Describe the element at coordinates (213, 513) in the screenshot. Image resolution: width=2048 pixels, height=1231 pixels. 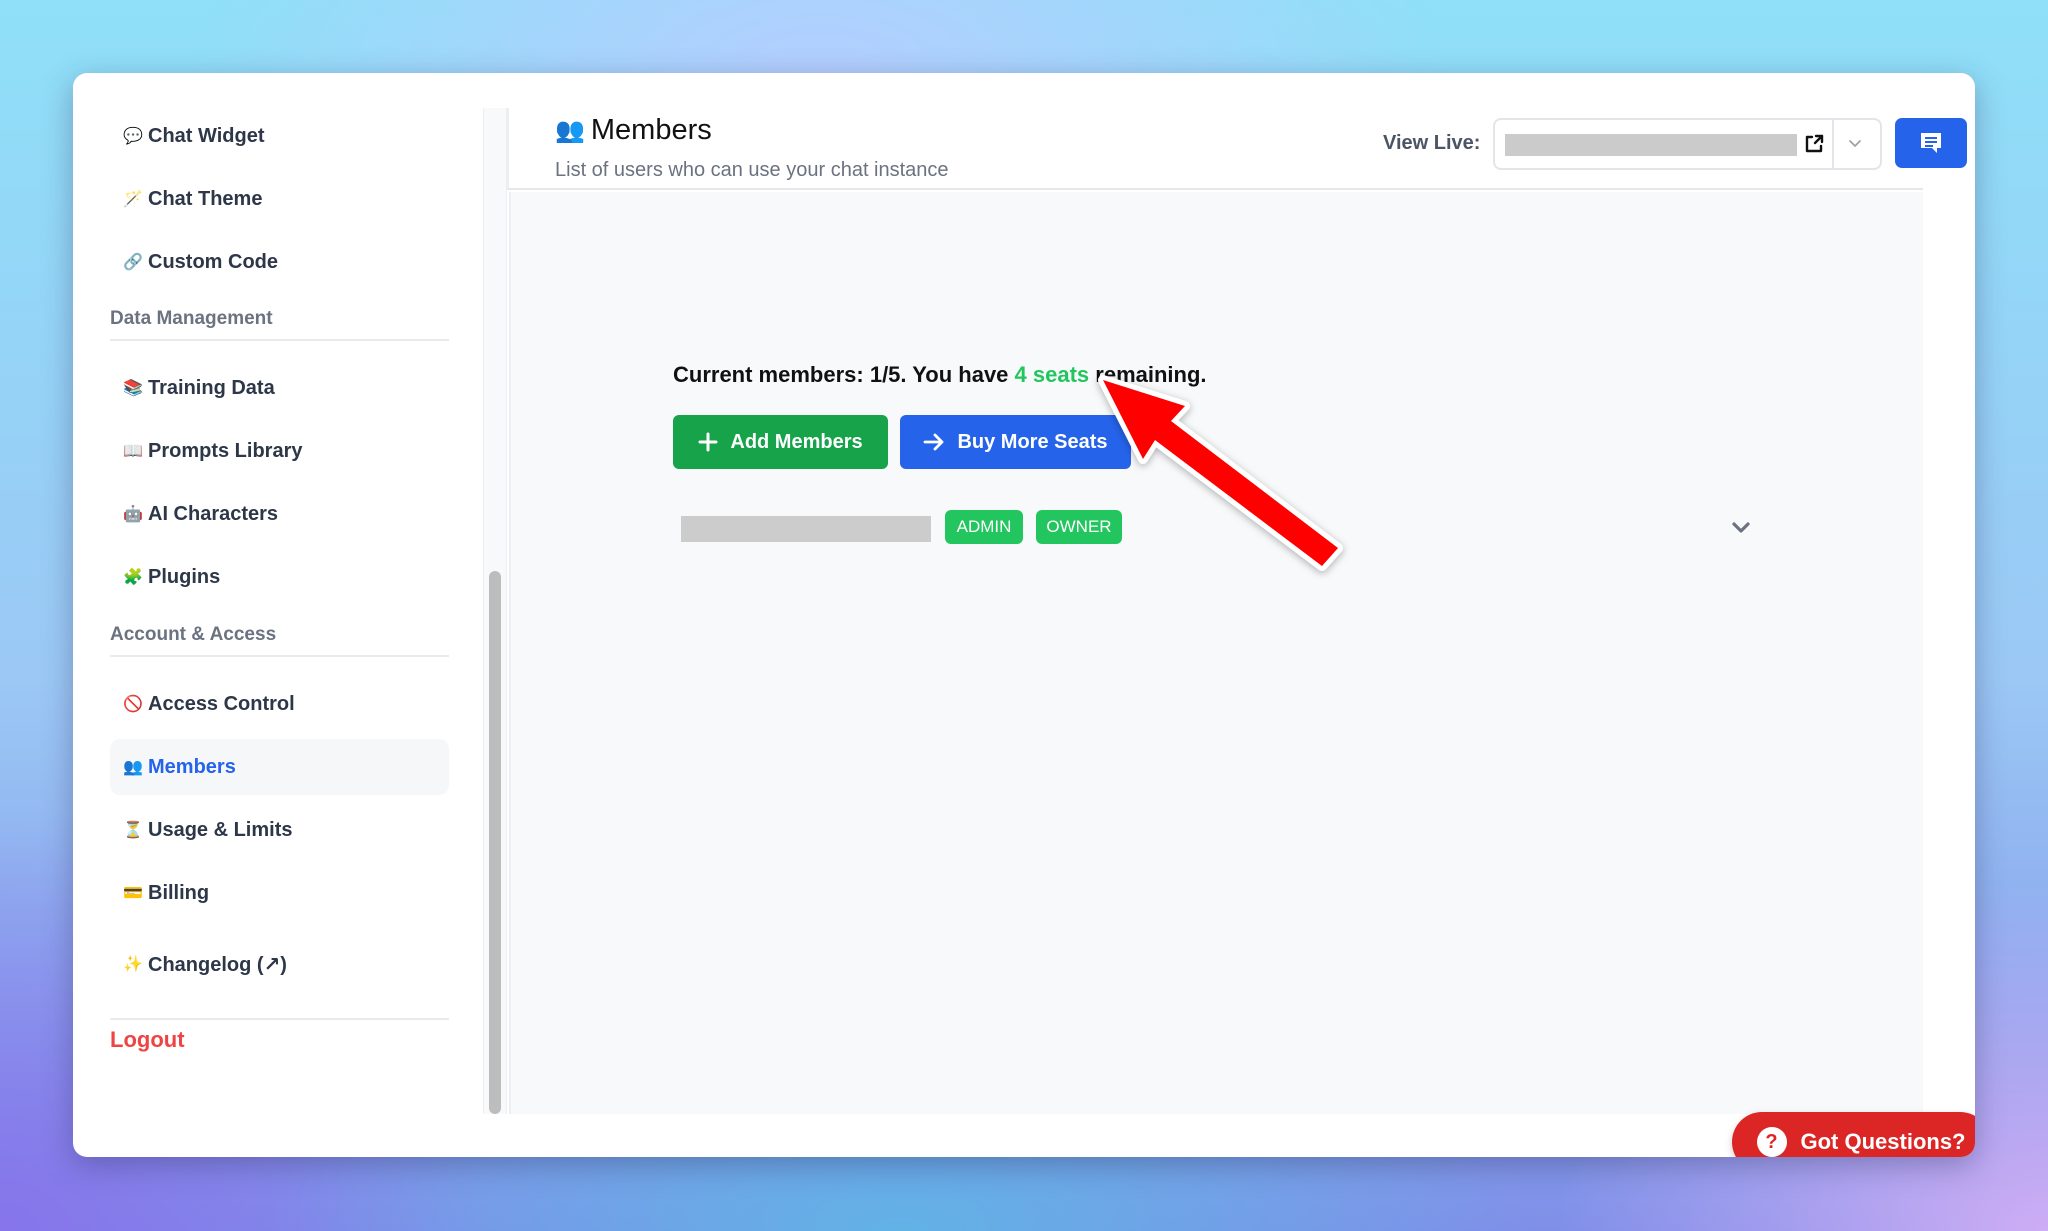
I see `sidebar-item-label: AI Characters` at that location.